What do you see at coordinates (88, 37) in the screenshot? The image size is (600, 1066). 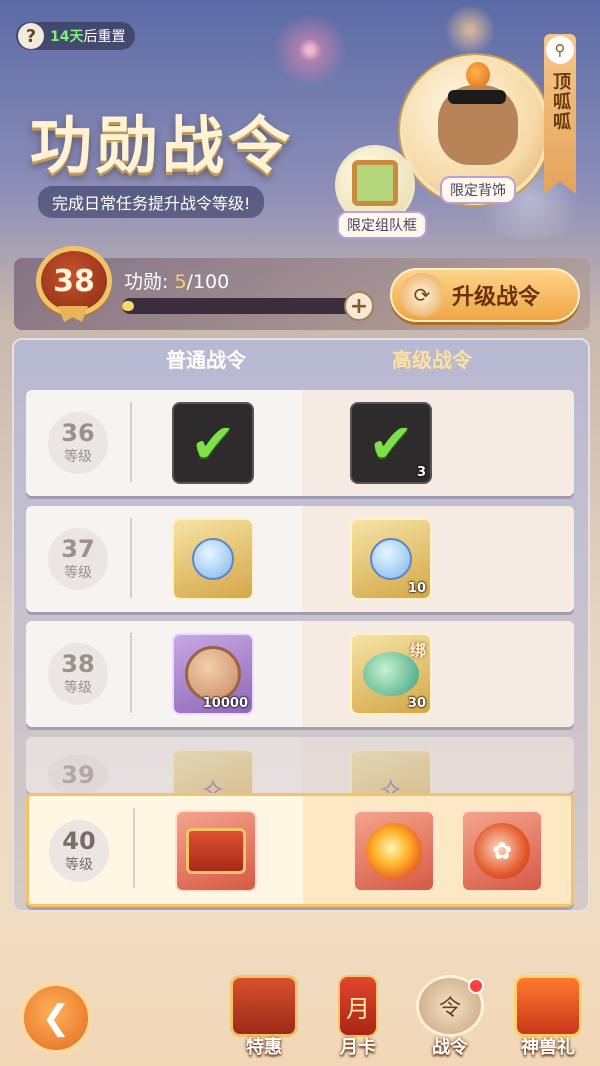 I see `reset-timer: 14天后重置` at bounding box center [88, 37].